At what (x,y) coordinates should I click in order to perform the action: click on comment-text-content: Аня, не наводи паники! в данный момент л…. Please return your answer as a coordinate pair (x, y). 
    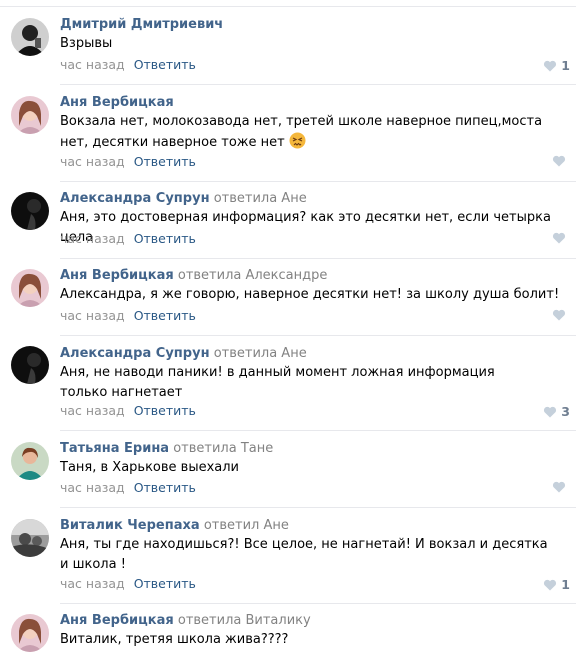
    Looking at the image, I should click on (277, 382).